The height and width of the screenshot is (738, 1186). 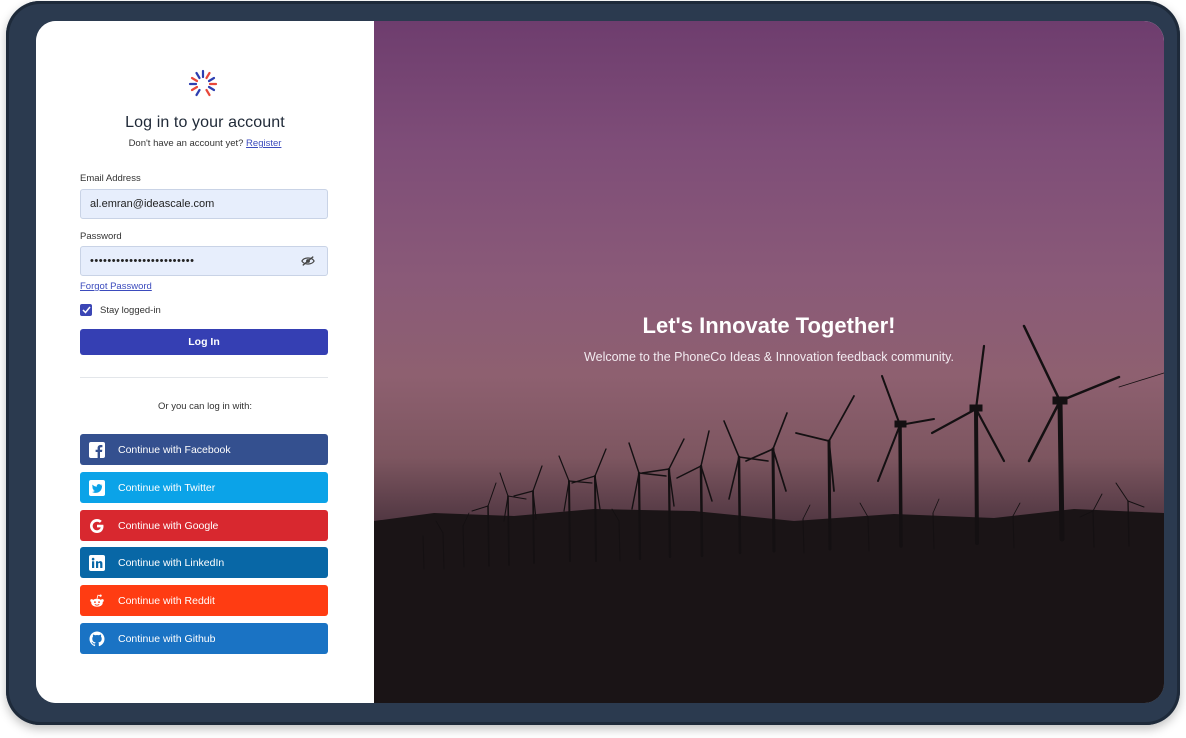 I want to click on login-button: Log In, so click(x=204, y=342).